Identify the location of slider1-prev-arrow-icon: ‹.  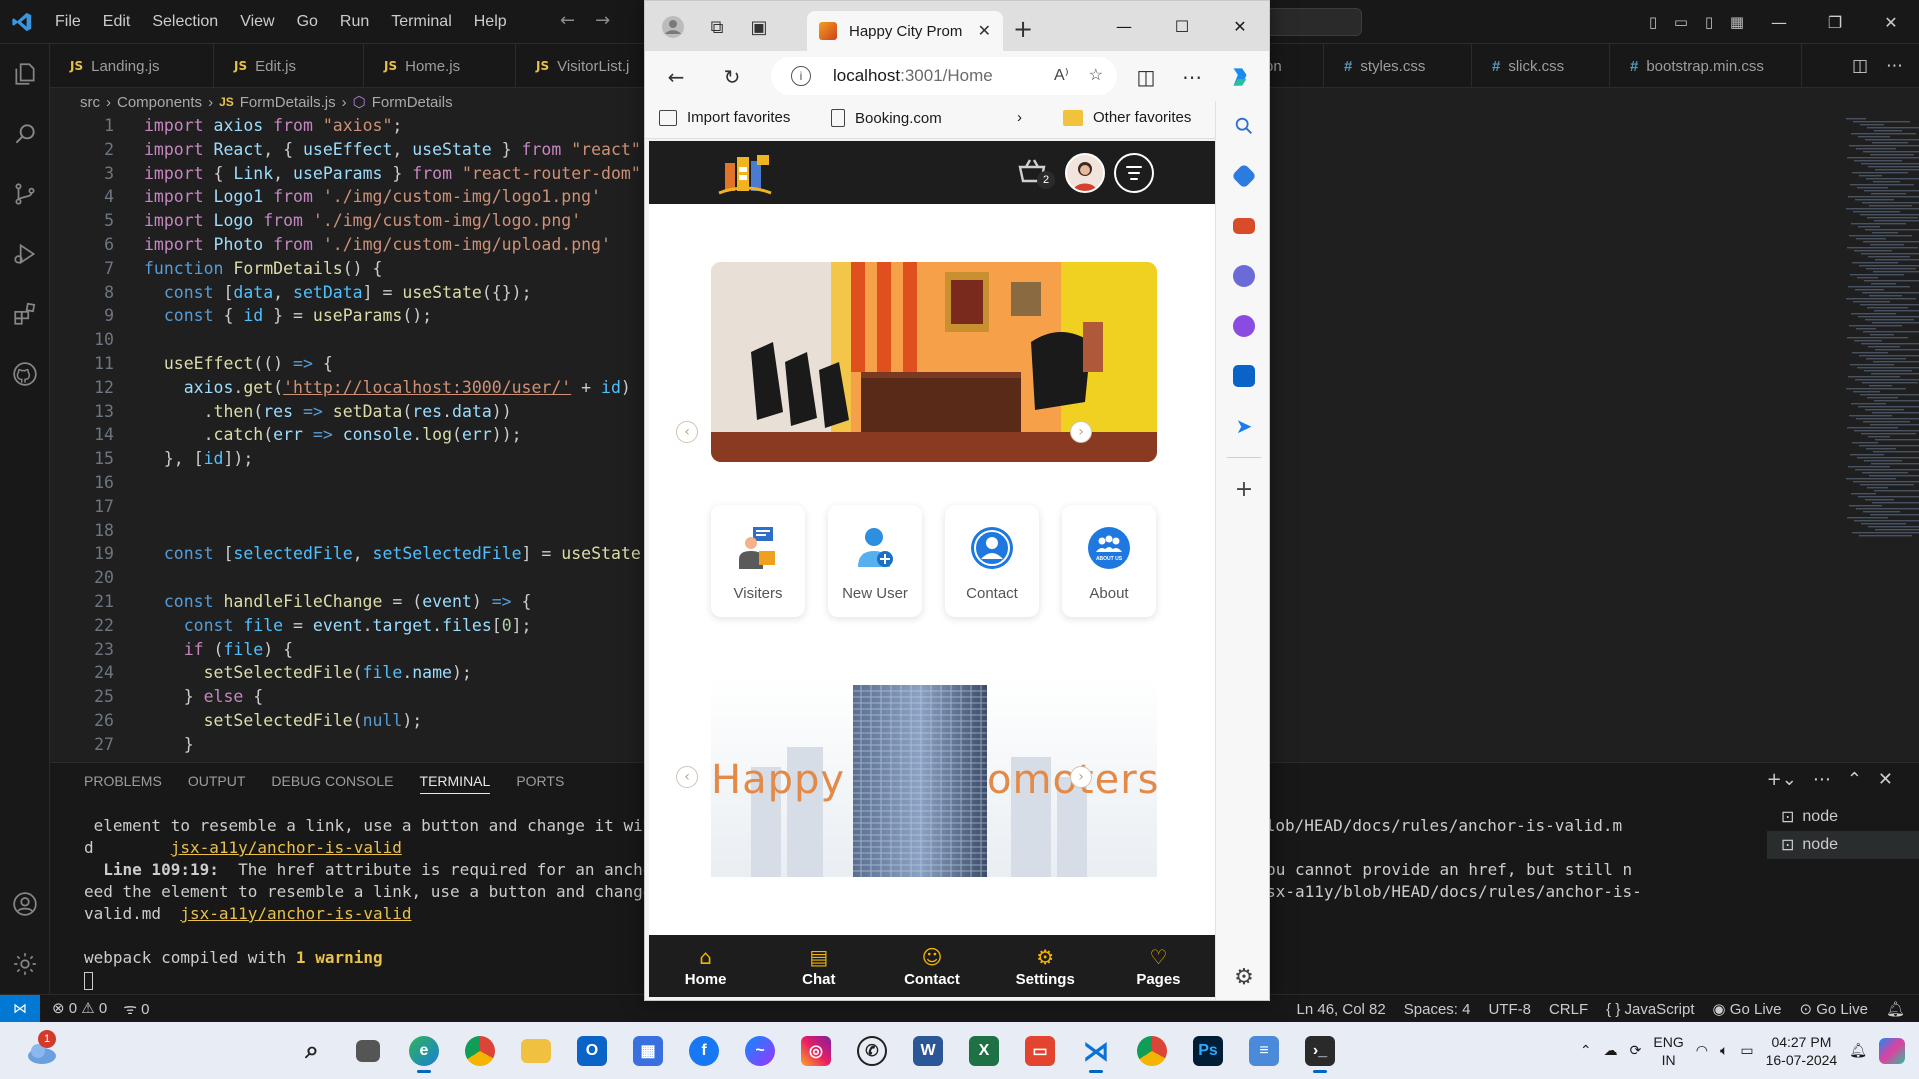
(687, 432).